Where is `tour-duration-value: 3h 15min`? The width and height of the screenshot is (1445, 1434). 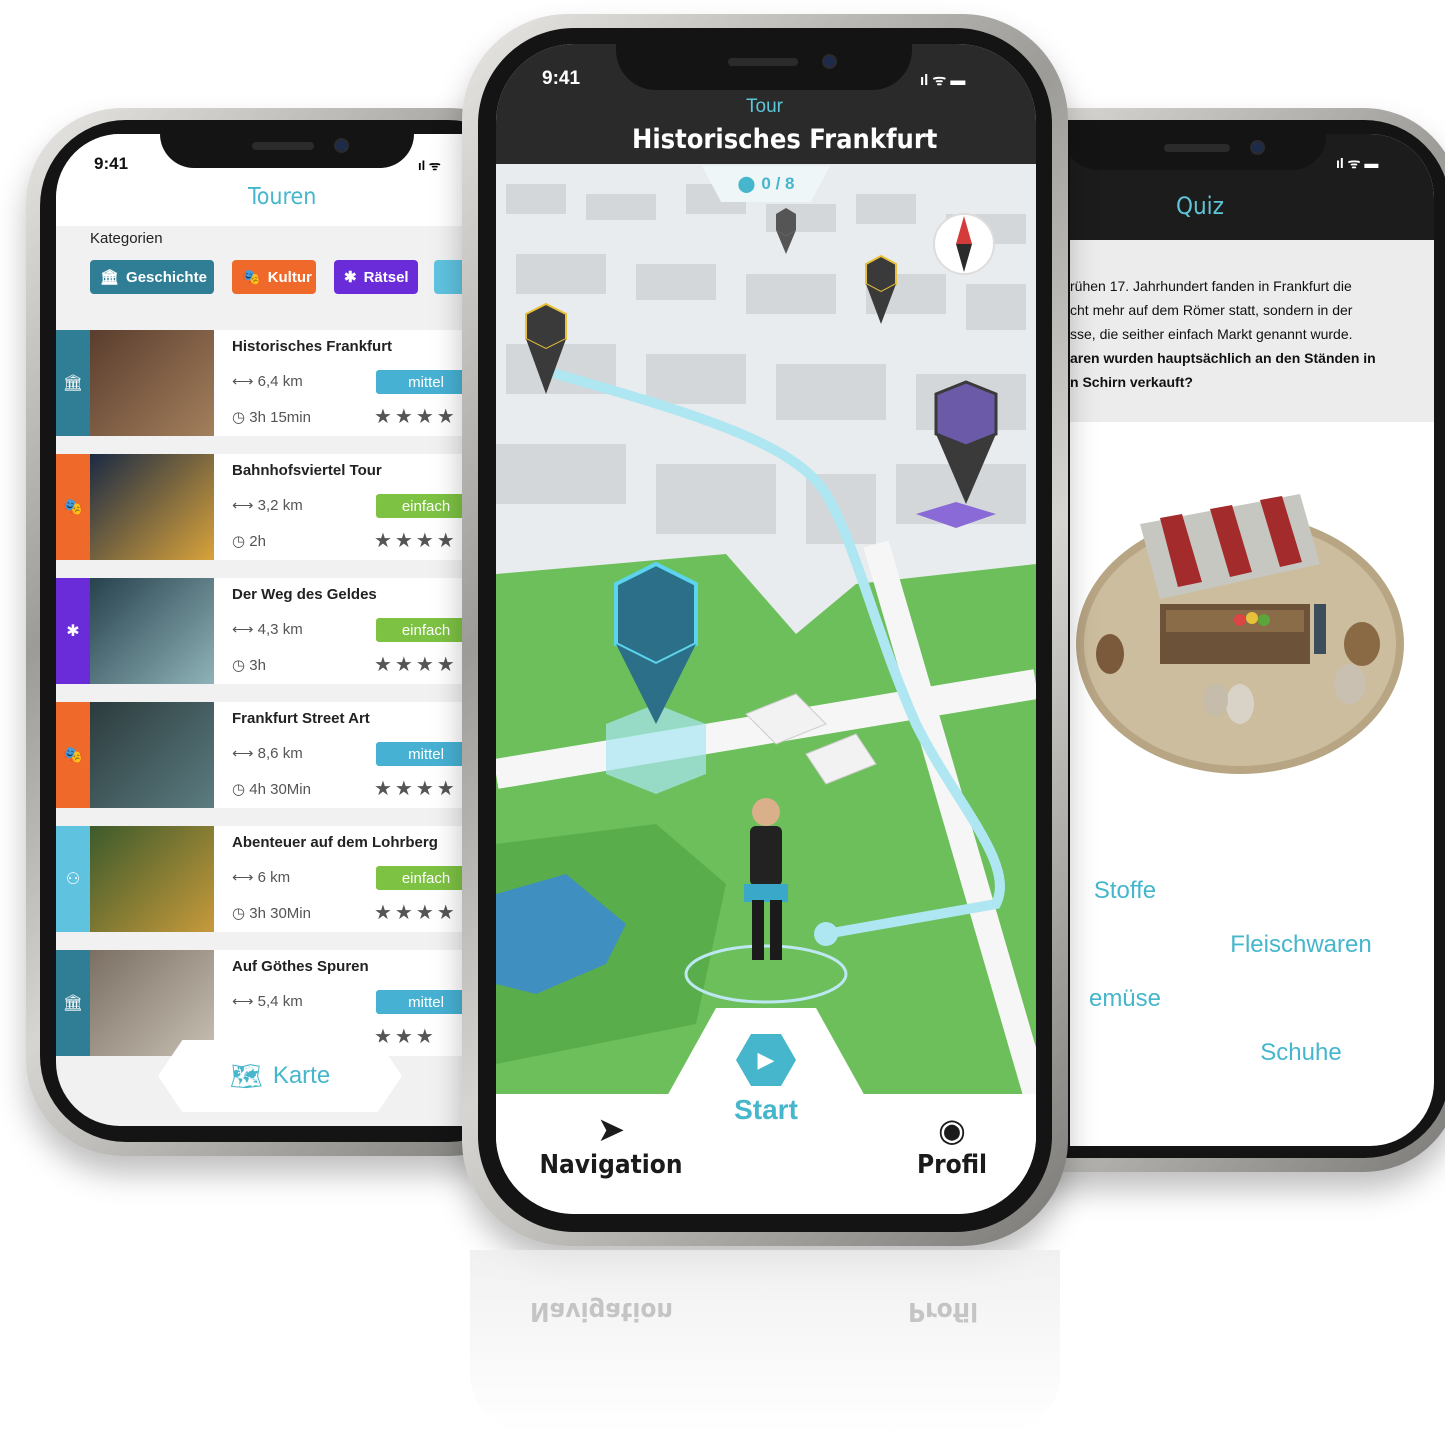 tour-duration-value: 3h 15min is located at coordinates (280, 417).